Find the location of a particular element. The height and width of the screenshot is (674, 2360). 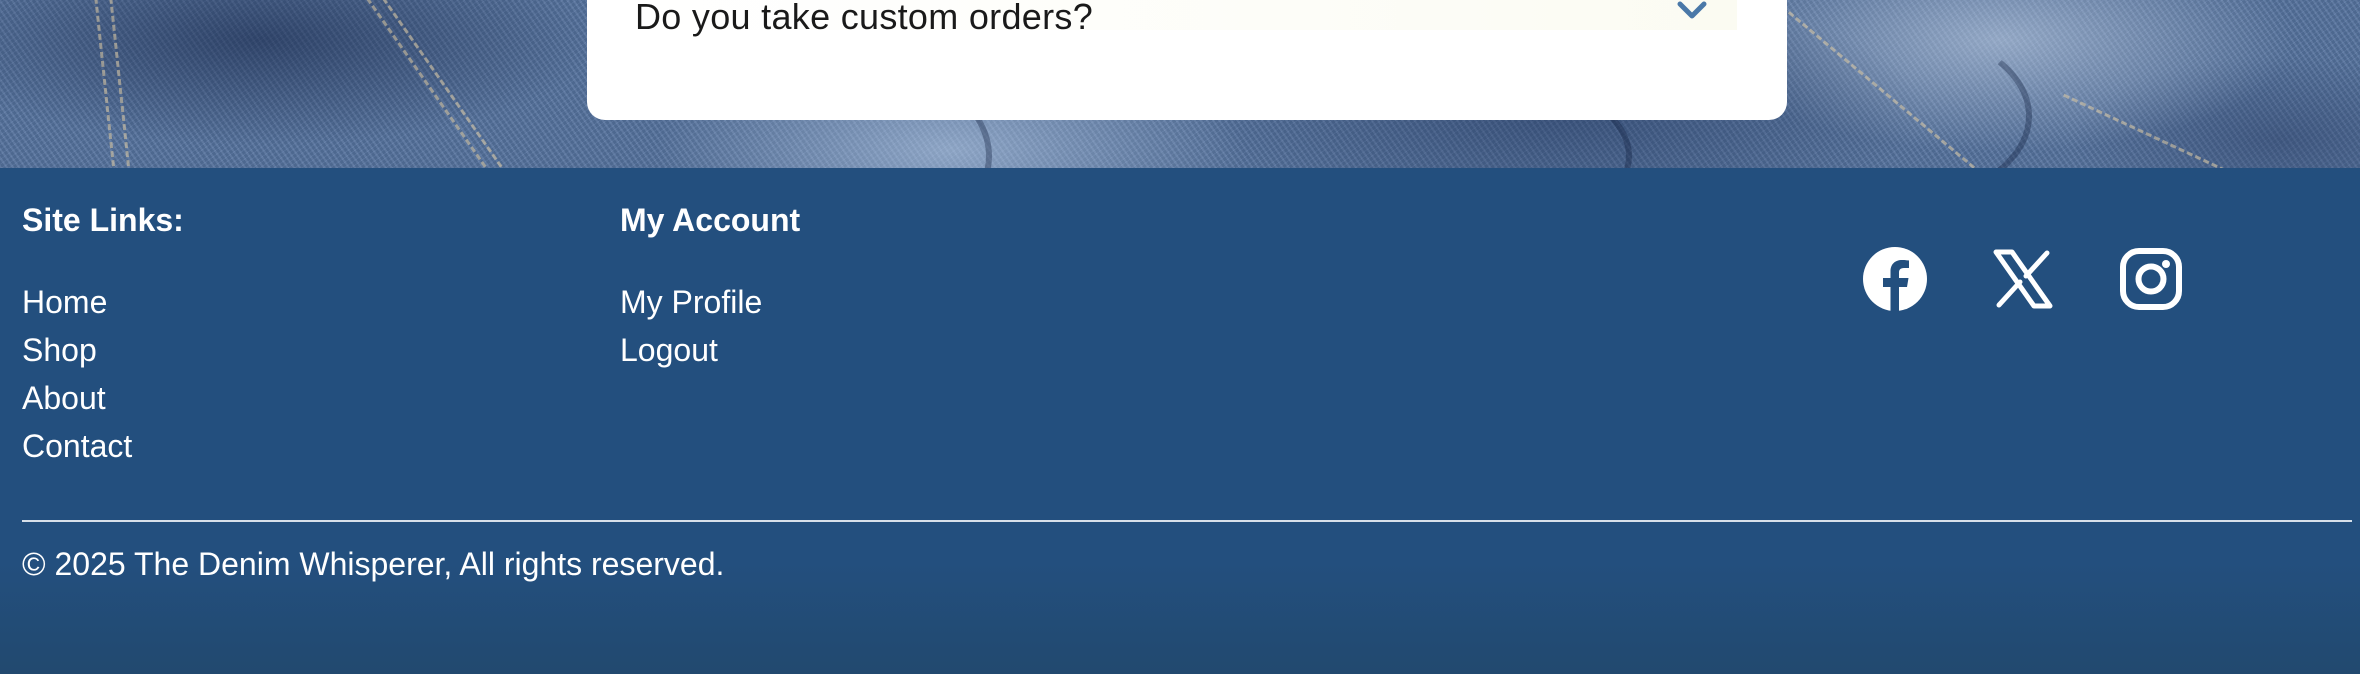

footer-link-about-anchor: About is located at coordinates (64, 398).